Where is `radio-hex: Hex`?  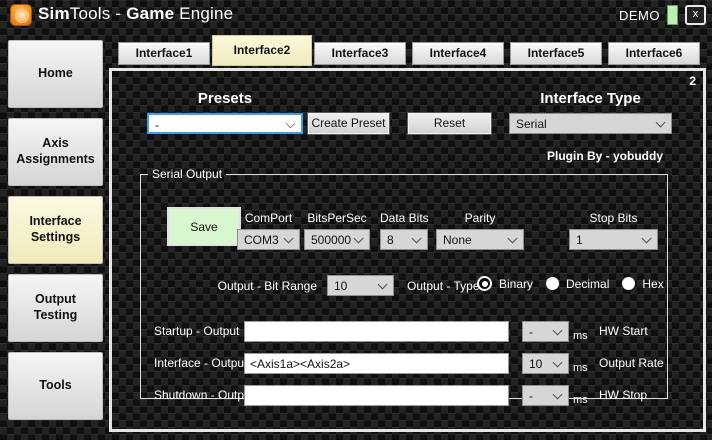 radio-hex: Hex is located at coordinates (643, 283).